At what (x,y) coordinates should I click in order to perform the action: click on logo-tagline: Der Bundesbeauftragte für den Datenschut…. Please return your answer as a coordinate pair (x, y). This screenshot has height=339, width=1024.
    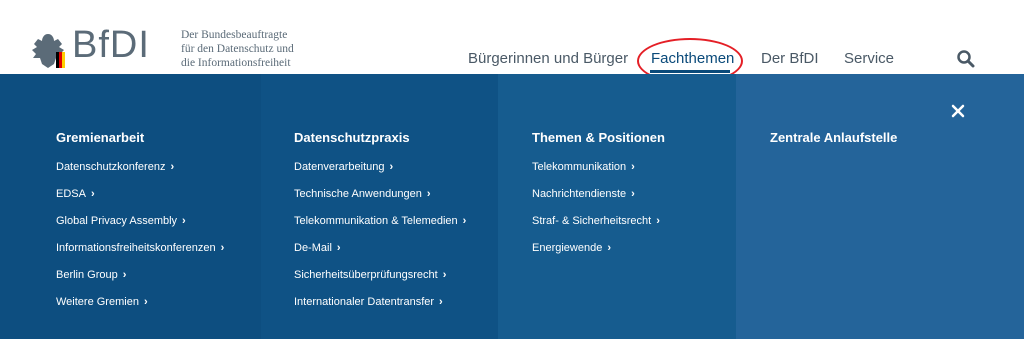
    Looking at the image, I should click on (237, 49).